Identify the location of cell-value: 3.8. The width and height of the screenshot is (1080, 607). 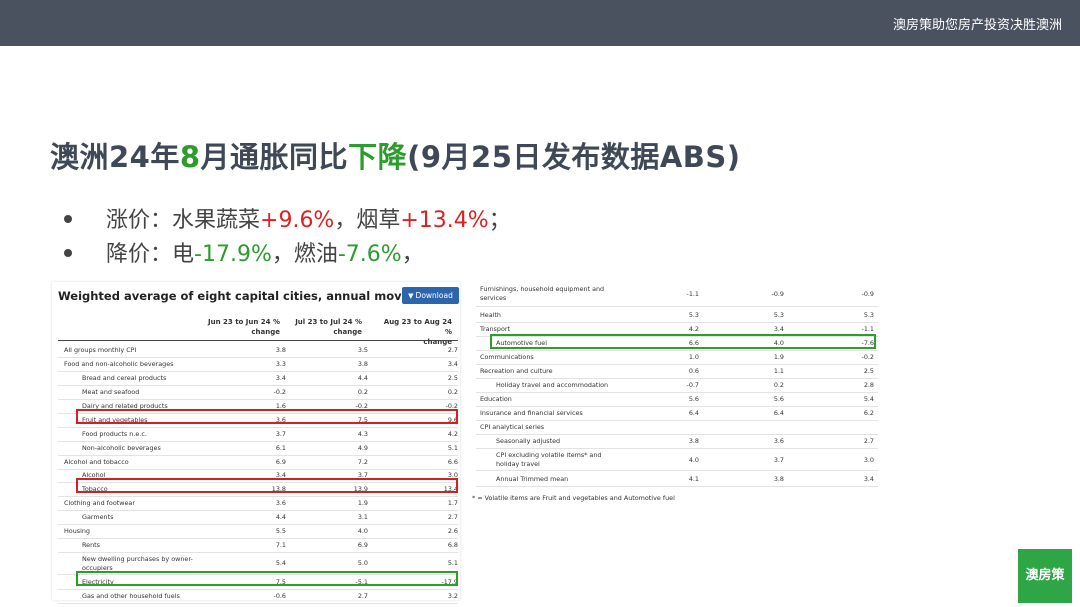
(778, 479).